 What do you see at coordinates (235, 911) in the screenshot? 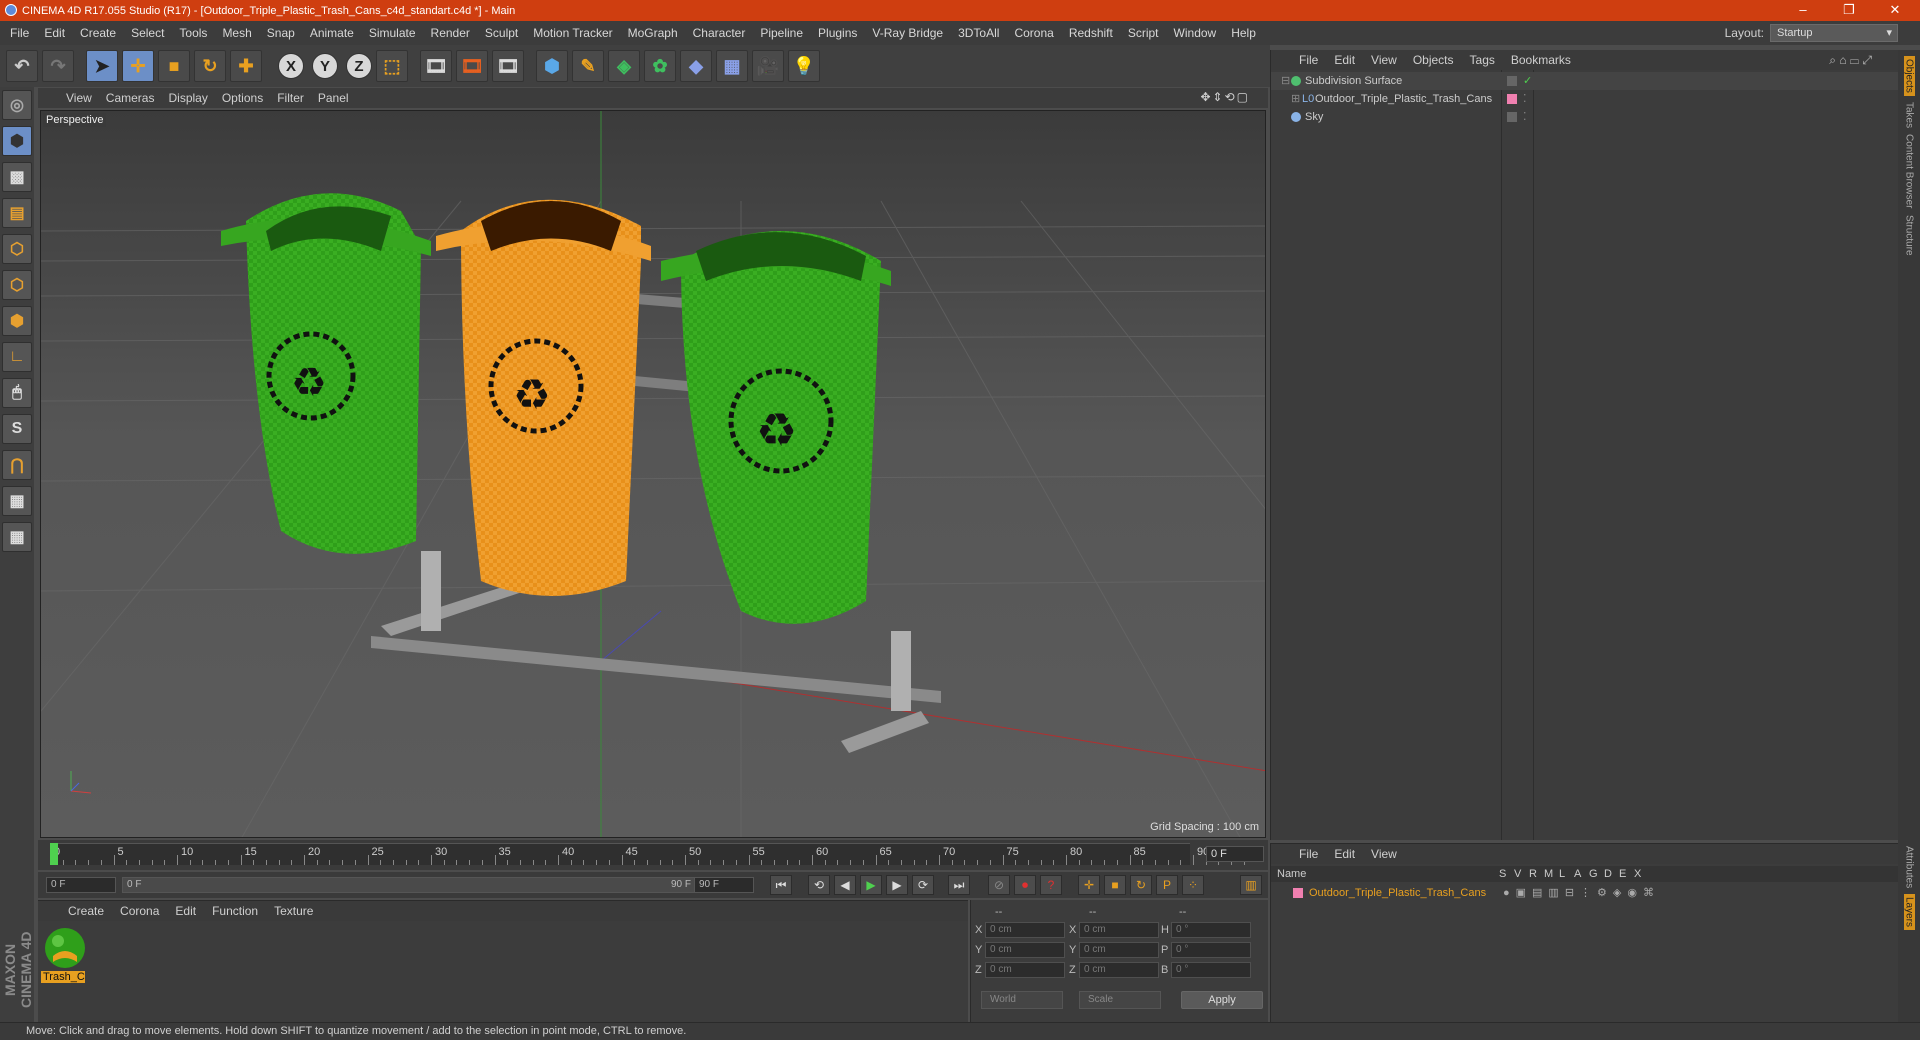
I see `material-menu-function: Function` at bounding box center [235, 911].